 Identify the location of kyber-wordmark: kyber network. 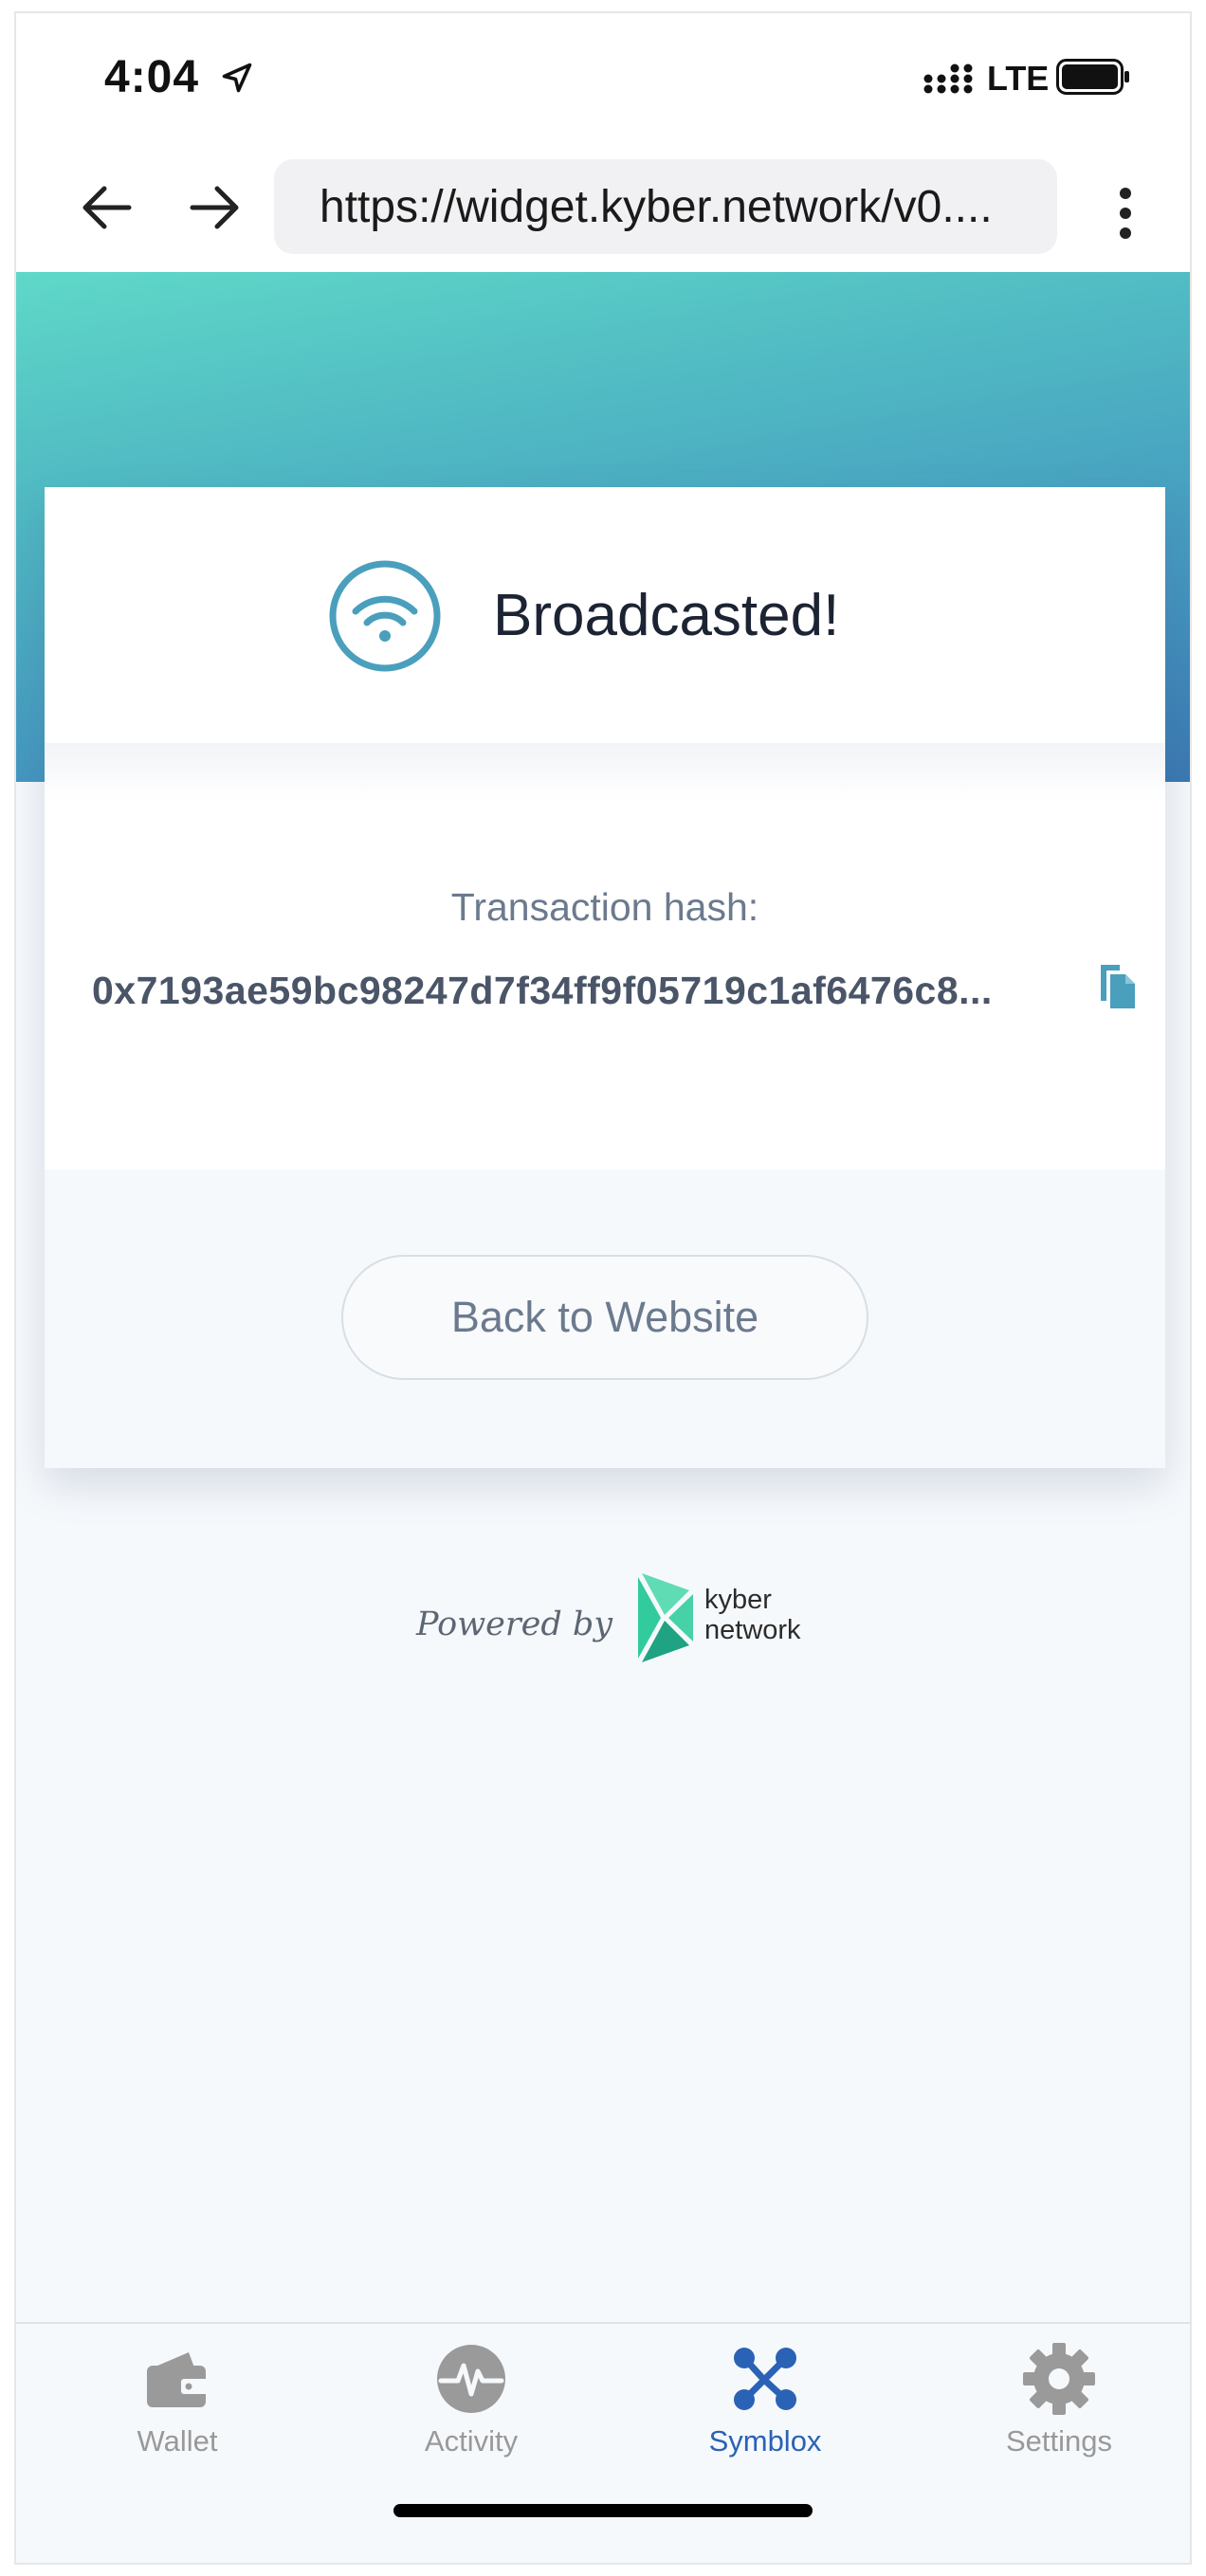
(753, 1615).